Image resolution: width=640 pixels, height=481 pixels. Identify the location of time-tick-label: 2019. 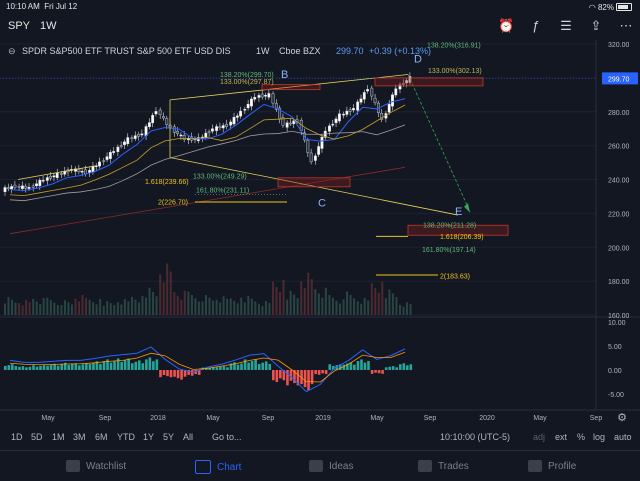
(323, 418).